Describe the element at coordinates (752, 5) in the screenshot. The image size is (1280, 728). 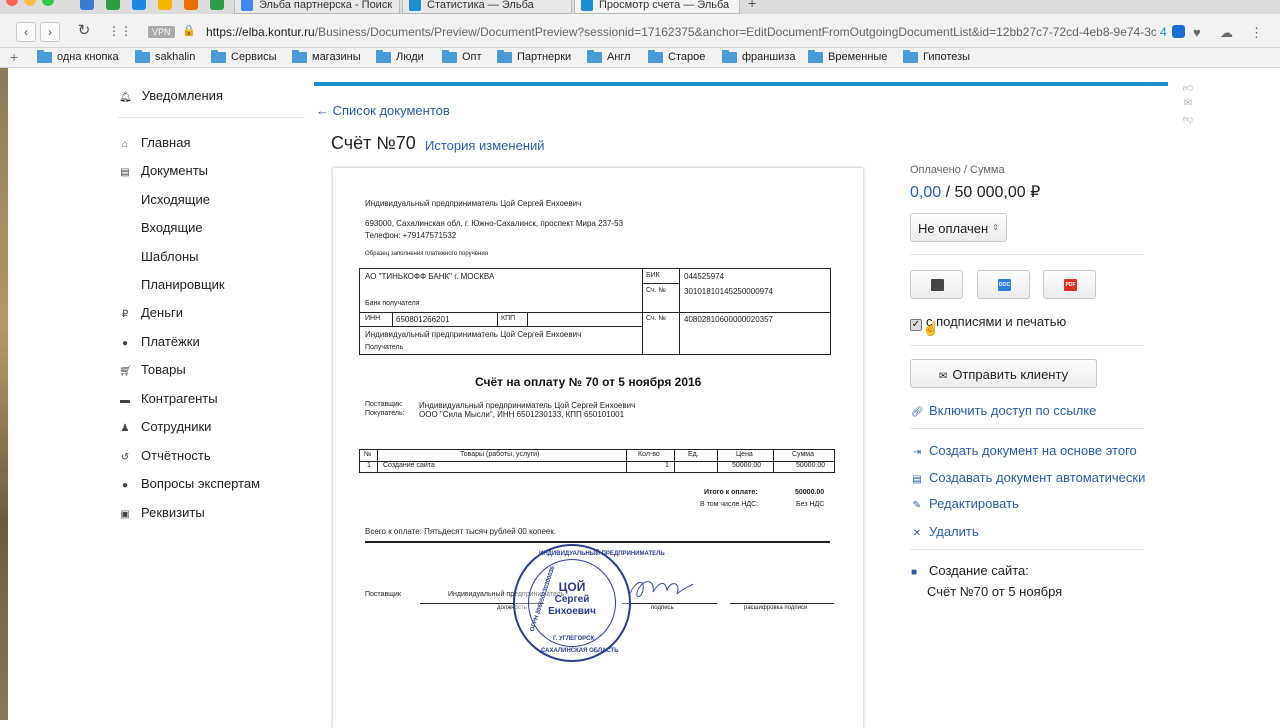
I see `new-tab-button: +` at that location.